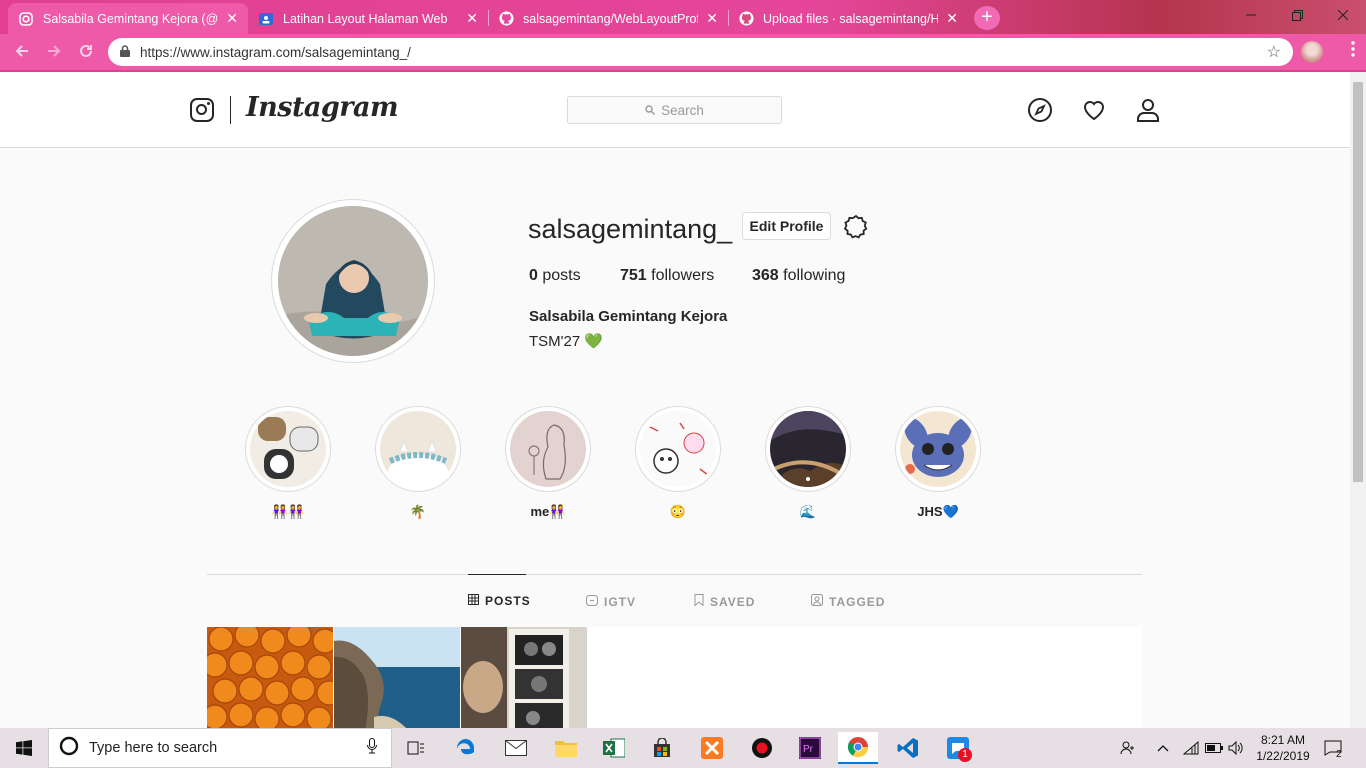 The height and width of the screenshot is (768, 1366). I want to click on following-stat: 368 following, so click(798, 276).